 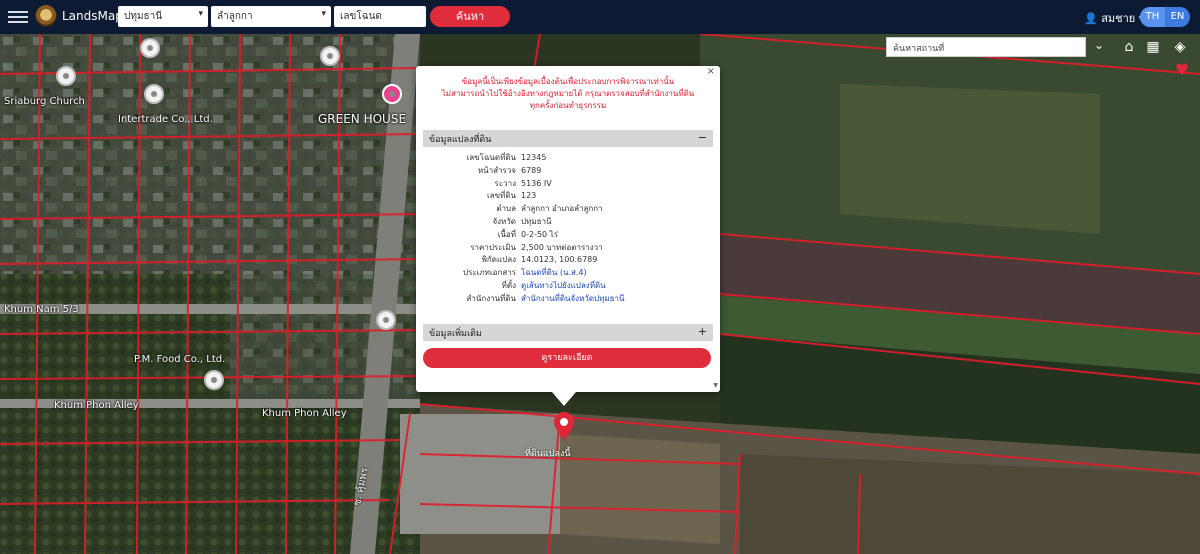 What do you see at coordinates (1129, 47) in the screenshot?
I see `home-icon: ⌂` at bounding box center [1129, 47].